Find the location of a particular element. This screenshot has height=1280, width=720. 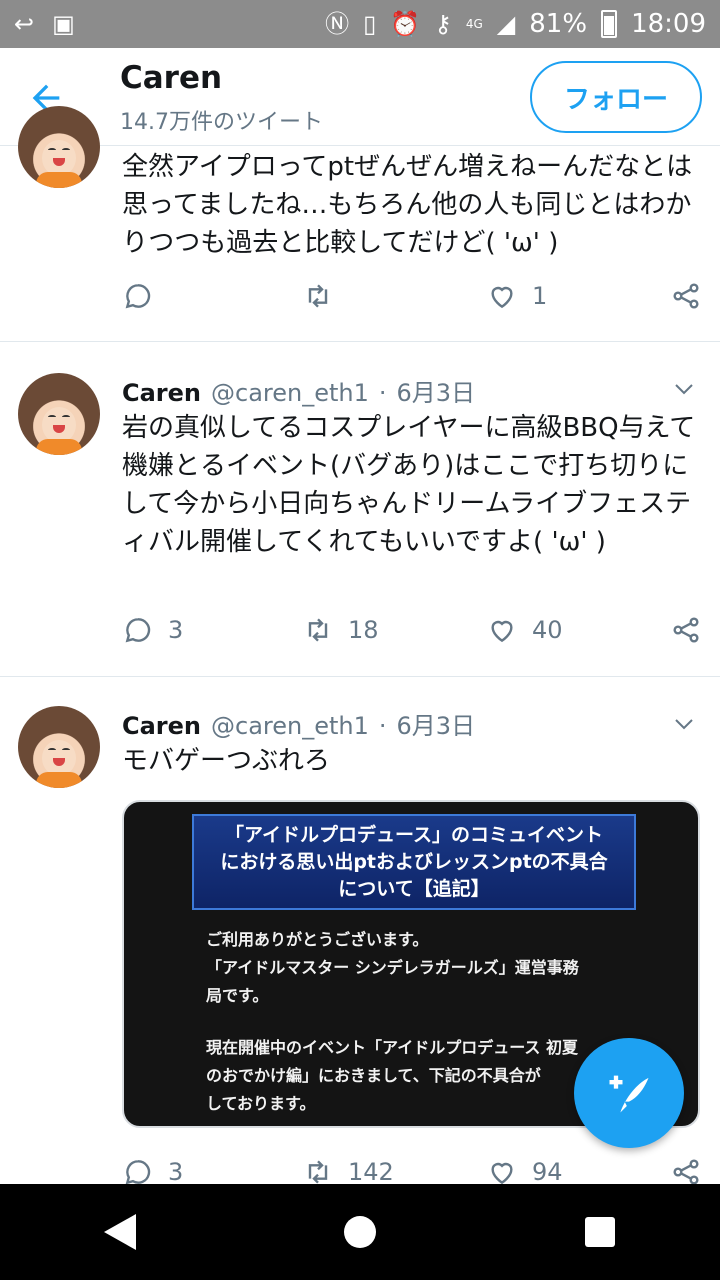

triangle-back-icon is located at coordinates (120, 1232).